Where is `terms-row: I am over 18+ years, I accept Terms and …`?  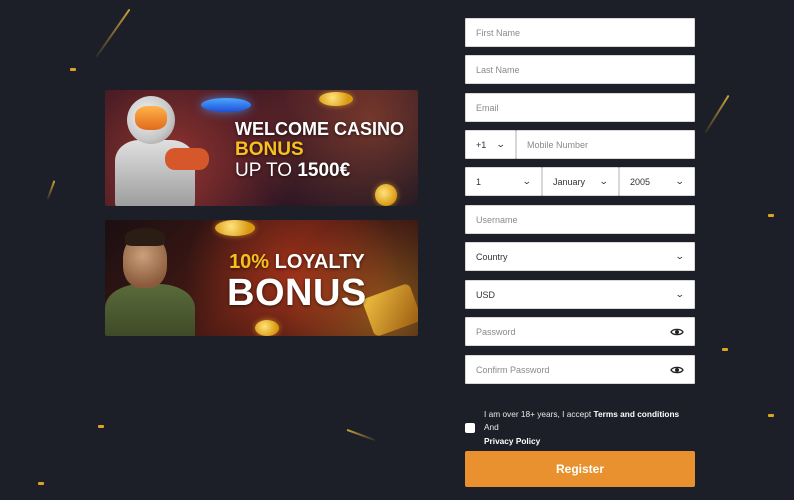 terms-row: I am over 18+ years, I accept Terms and … is located at coordinates (580, 428).